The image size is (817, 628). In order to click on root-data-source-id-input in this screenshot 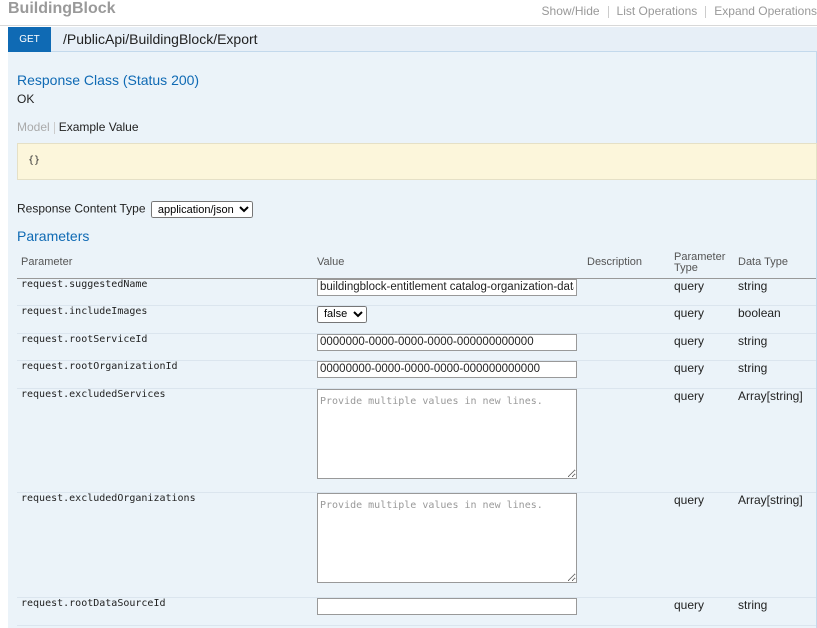, I will do `click(447, 606)`.